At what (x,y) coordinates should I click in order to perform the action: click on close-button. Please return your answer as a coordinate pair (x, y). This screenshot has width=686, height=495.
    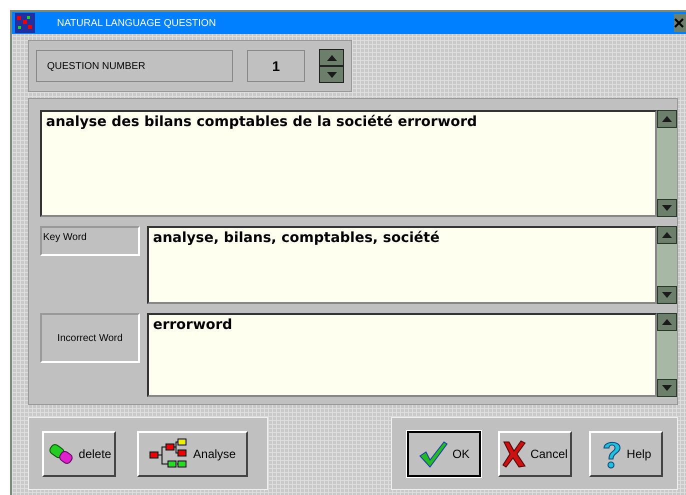
    Looking at the image, I should click on (680, 23).